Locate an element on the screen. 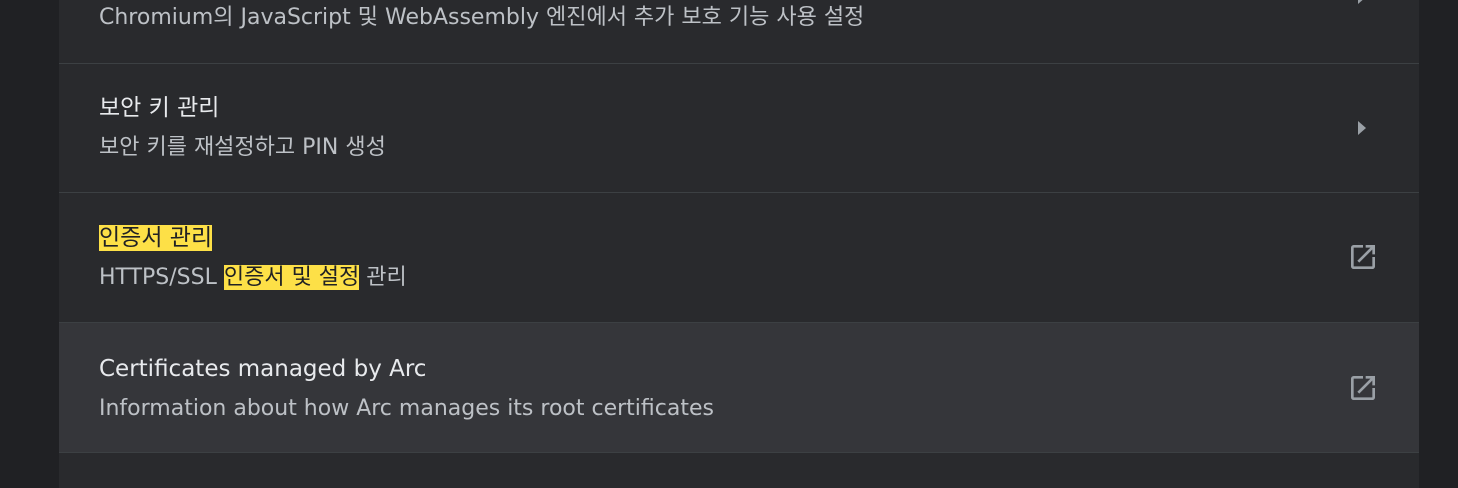 The height and width of the screenshot is (488, 1458). row-subtitle: HTTPS/SSL 인증서 및 설정 관리 is located at coordinates (253, 278).